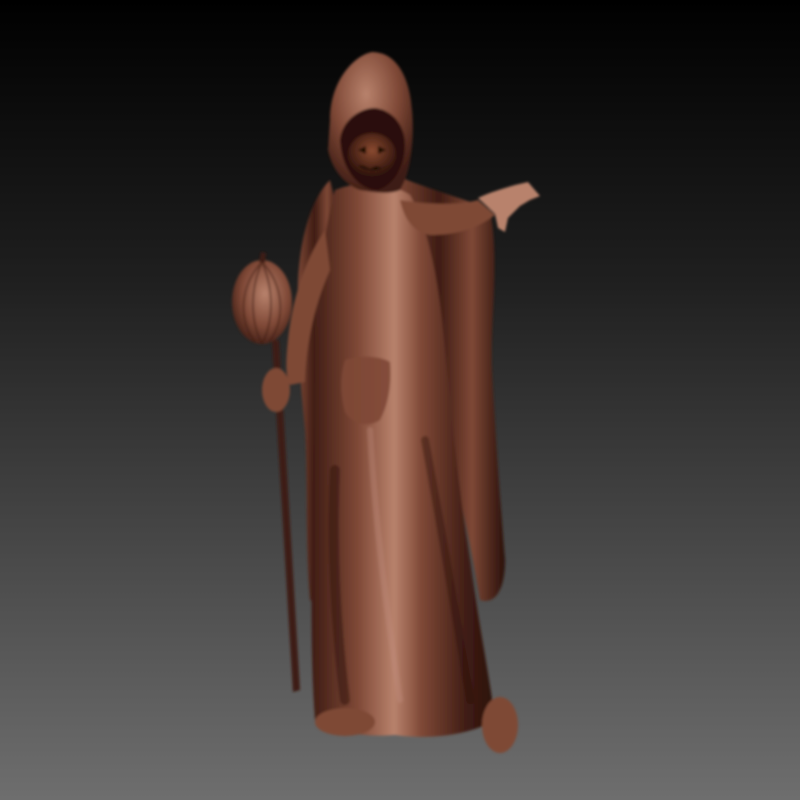  Describe the element at coordinates (262, 302) in the screenshot. I see `pumpkin-orb` at that location.